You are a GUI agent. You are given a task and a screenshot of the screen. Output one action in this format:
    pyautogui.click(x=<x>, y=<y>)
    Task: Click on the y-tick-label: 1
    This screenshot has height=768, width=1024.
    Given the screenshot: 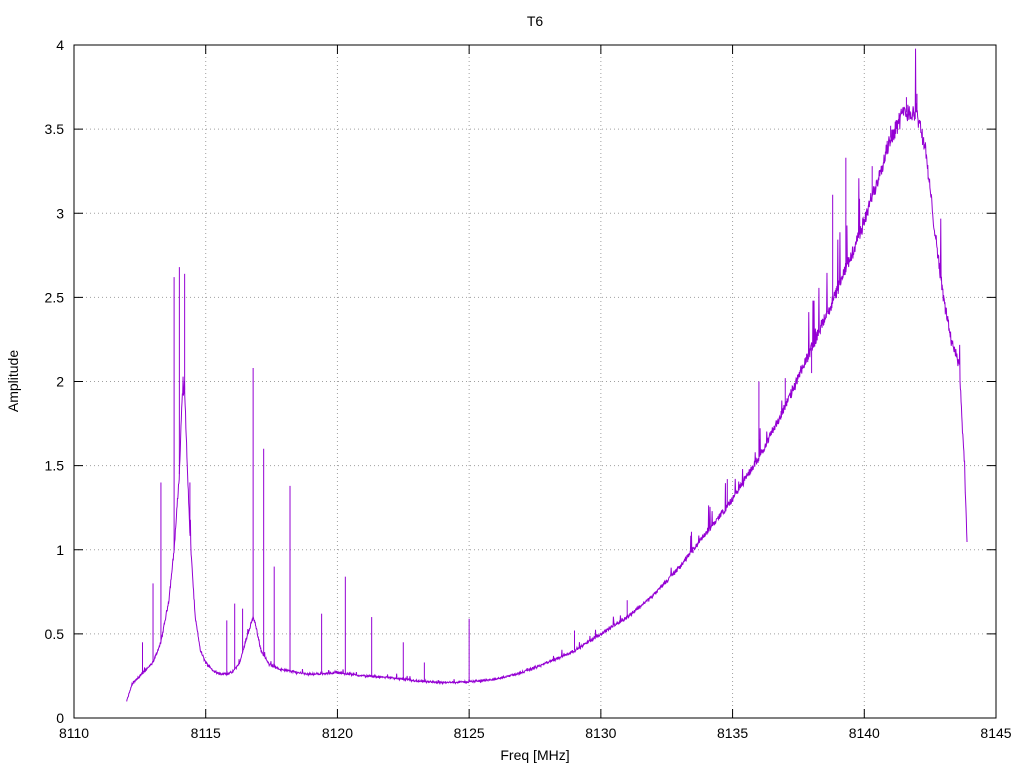 What is the action you would take?
    pyautogui.click(x=60, y=550)
    